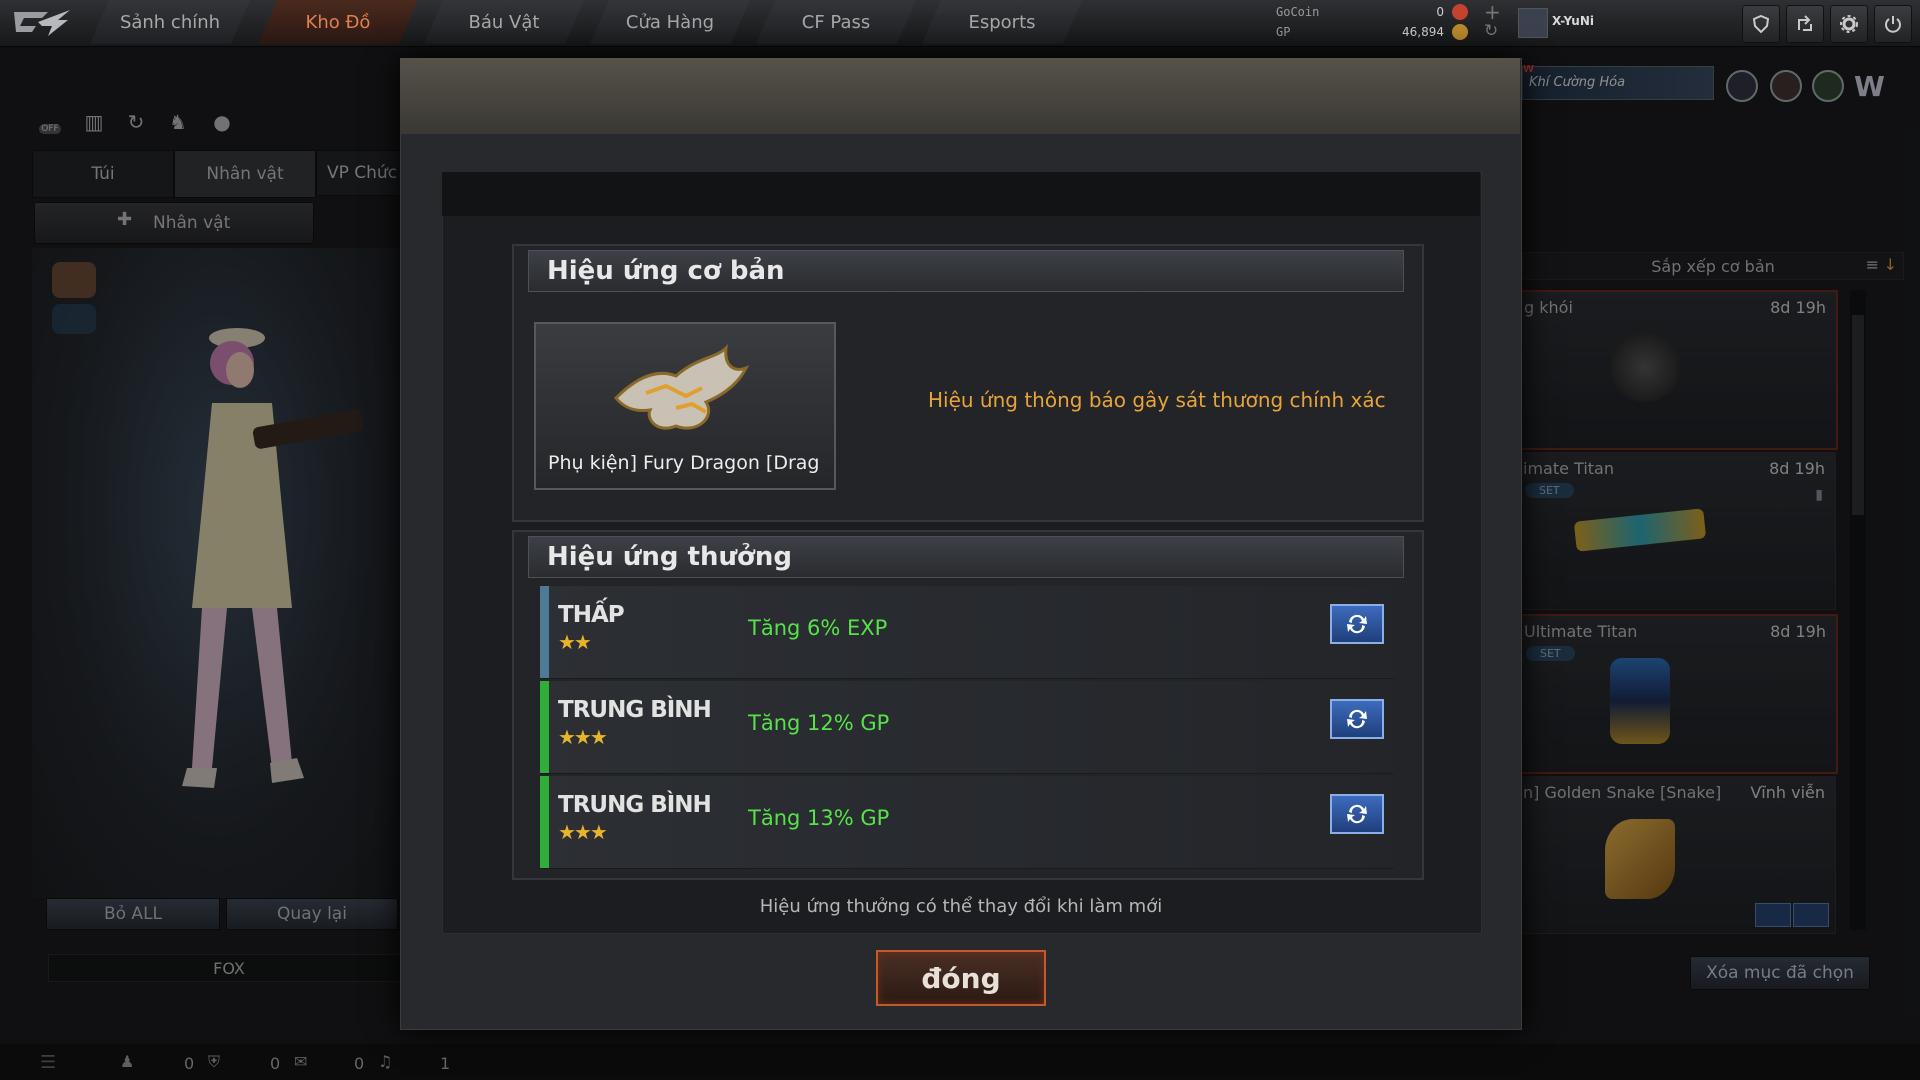 The height and width of the screenshot is (1080, 1920). I want to click on bonus-effect-title: Hiệu ứng thưởng, so click(966, 557).